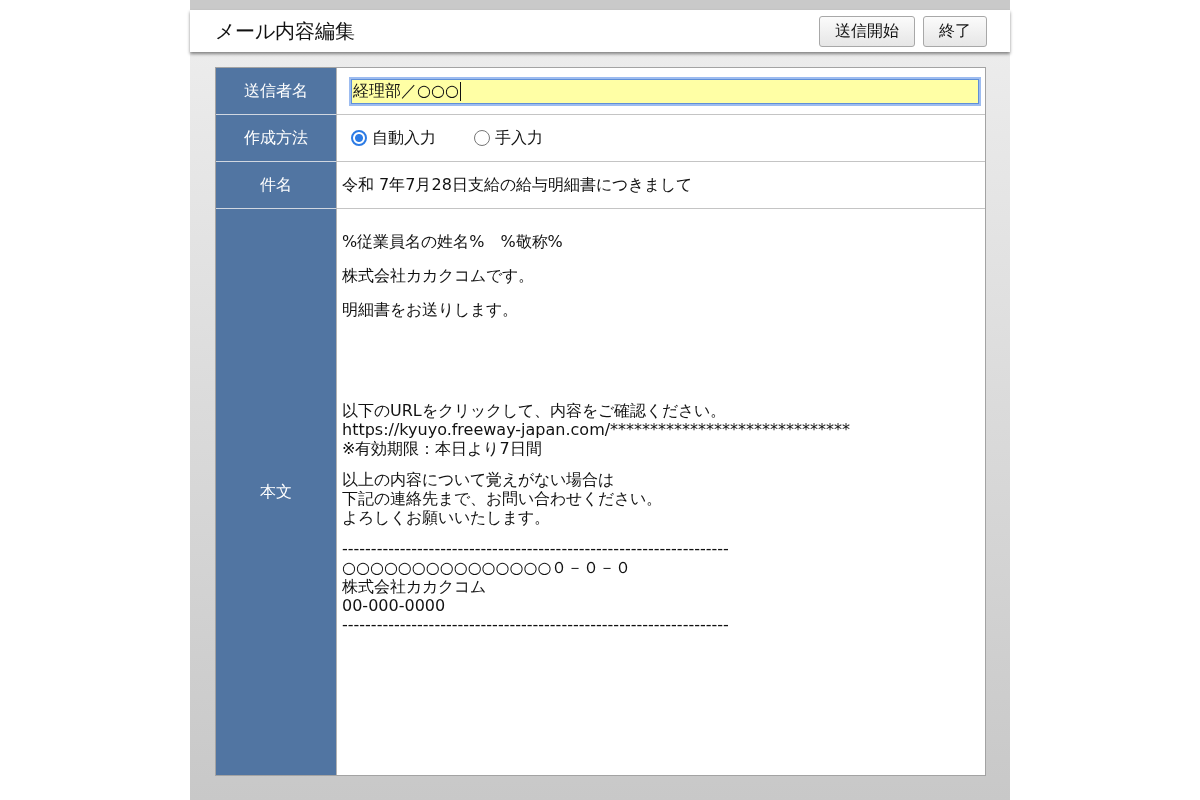 The width and height of the screenshot is (1200, 800). What do you see at coordinates (276, 492) in the screenshot?
I see `row-header: 本文` at bounding box center [276, 492].